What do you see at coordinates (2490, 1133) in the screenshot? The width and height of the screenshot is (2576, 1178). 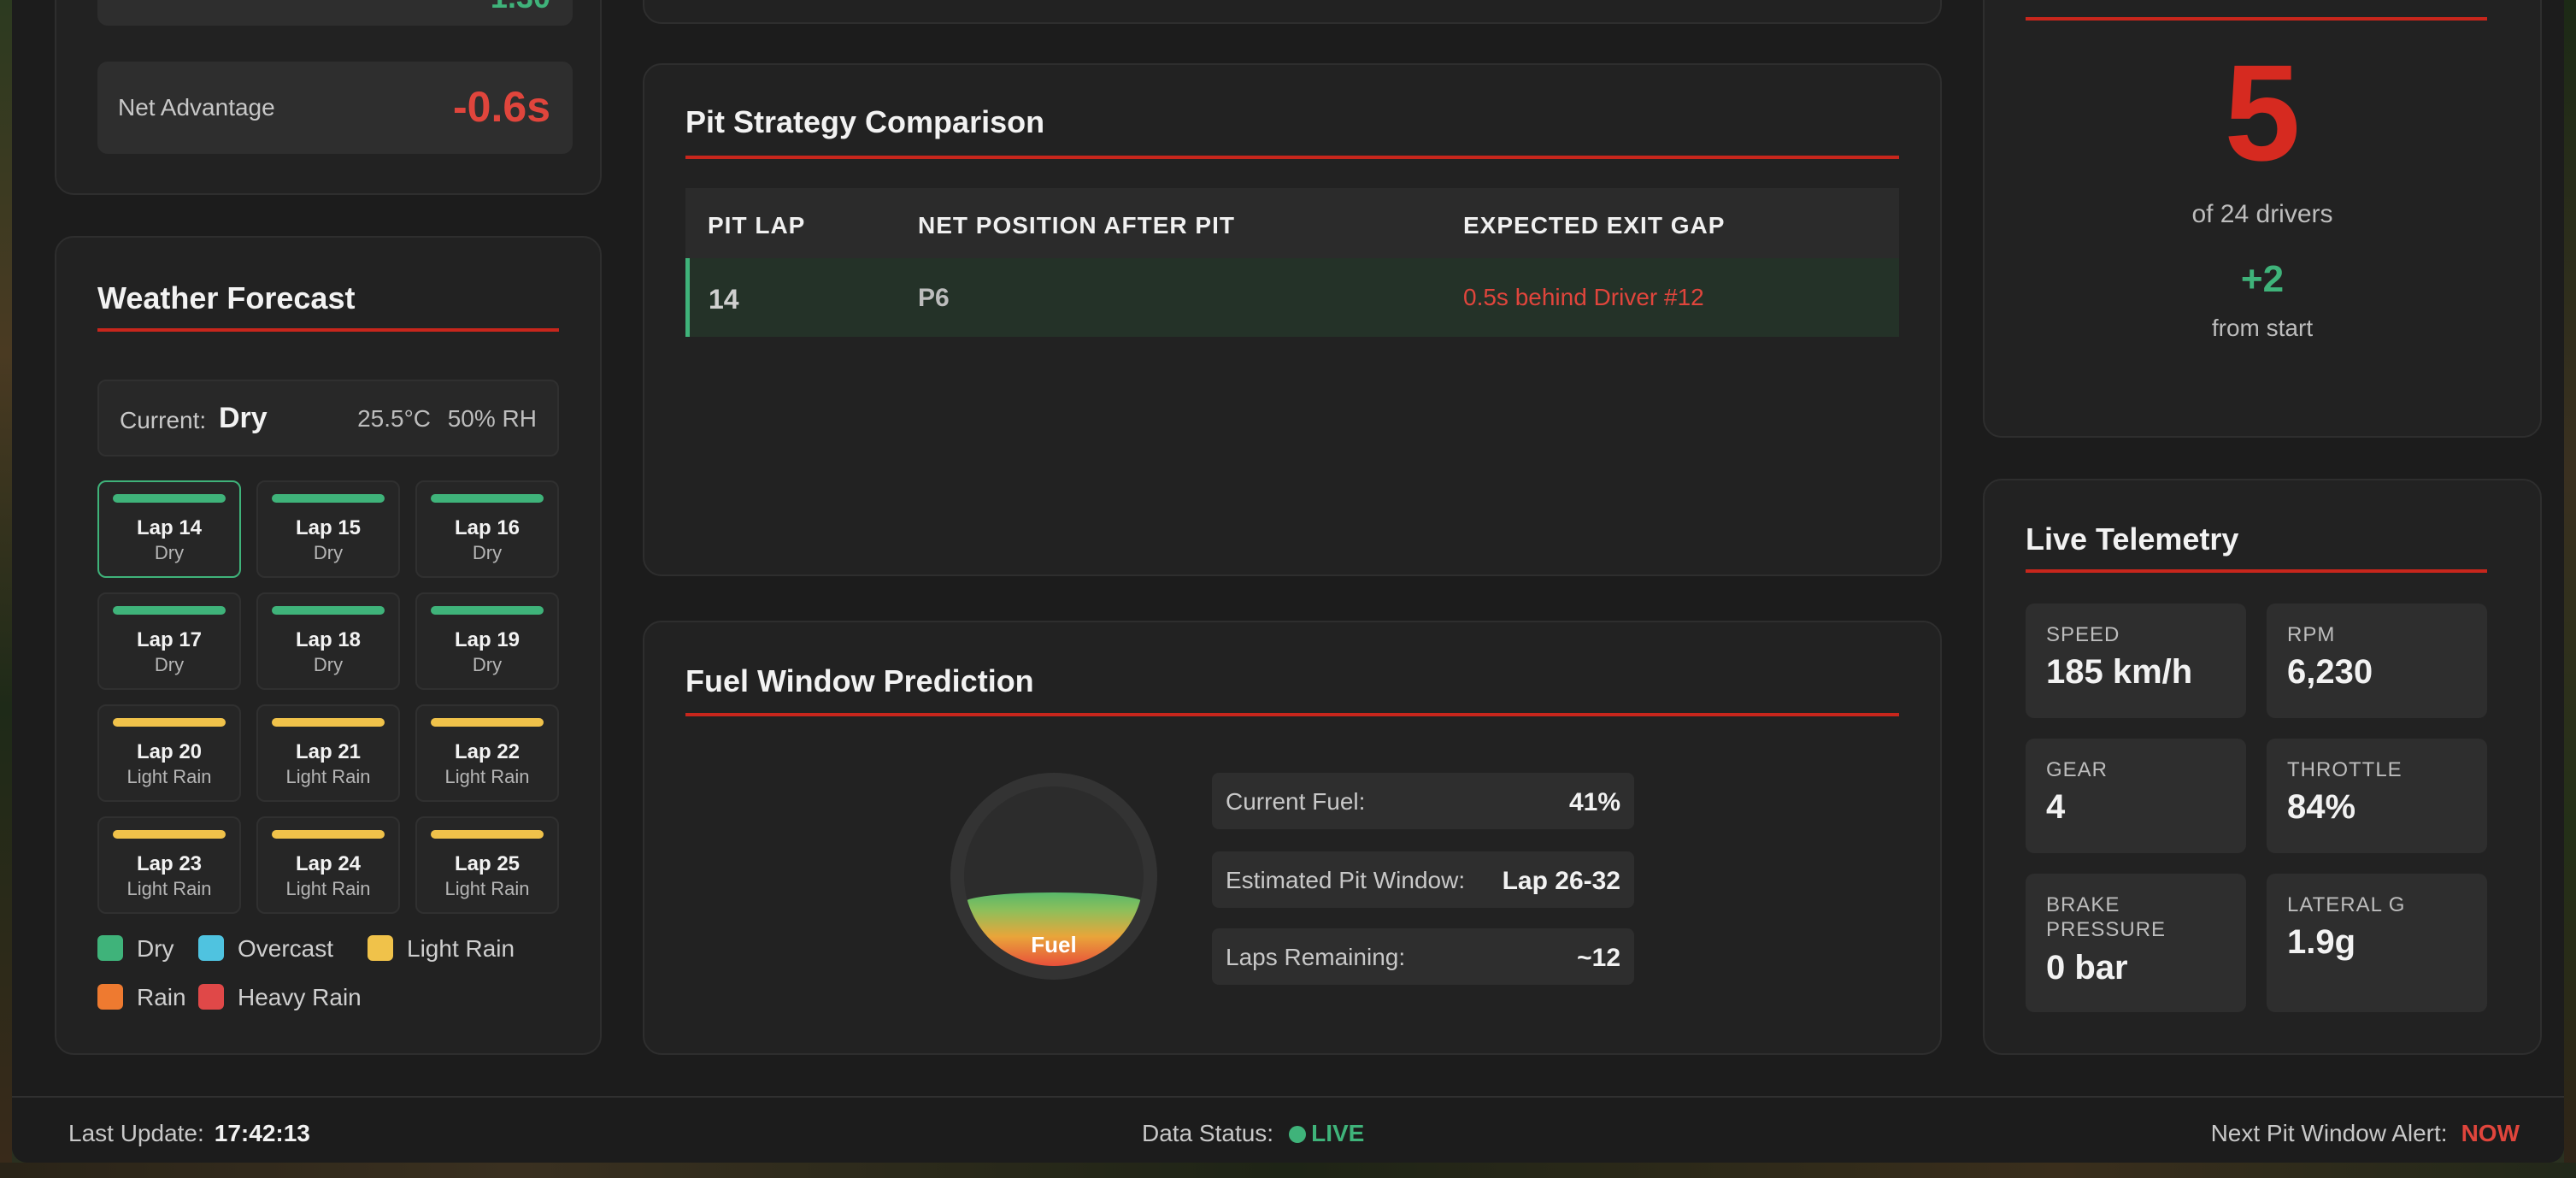 I see `next-pit-alert-value: NOW` at bounding box center [2490, 1133].